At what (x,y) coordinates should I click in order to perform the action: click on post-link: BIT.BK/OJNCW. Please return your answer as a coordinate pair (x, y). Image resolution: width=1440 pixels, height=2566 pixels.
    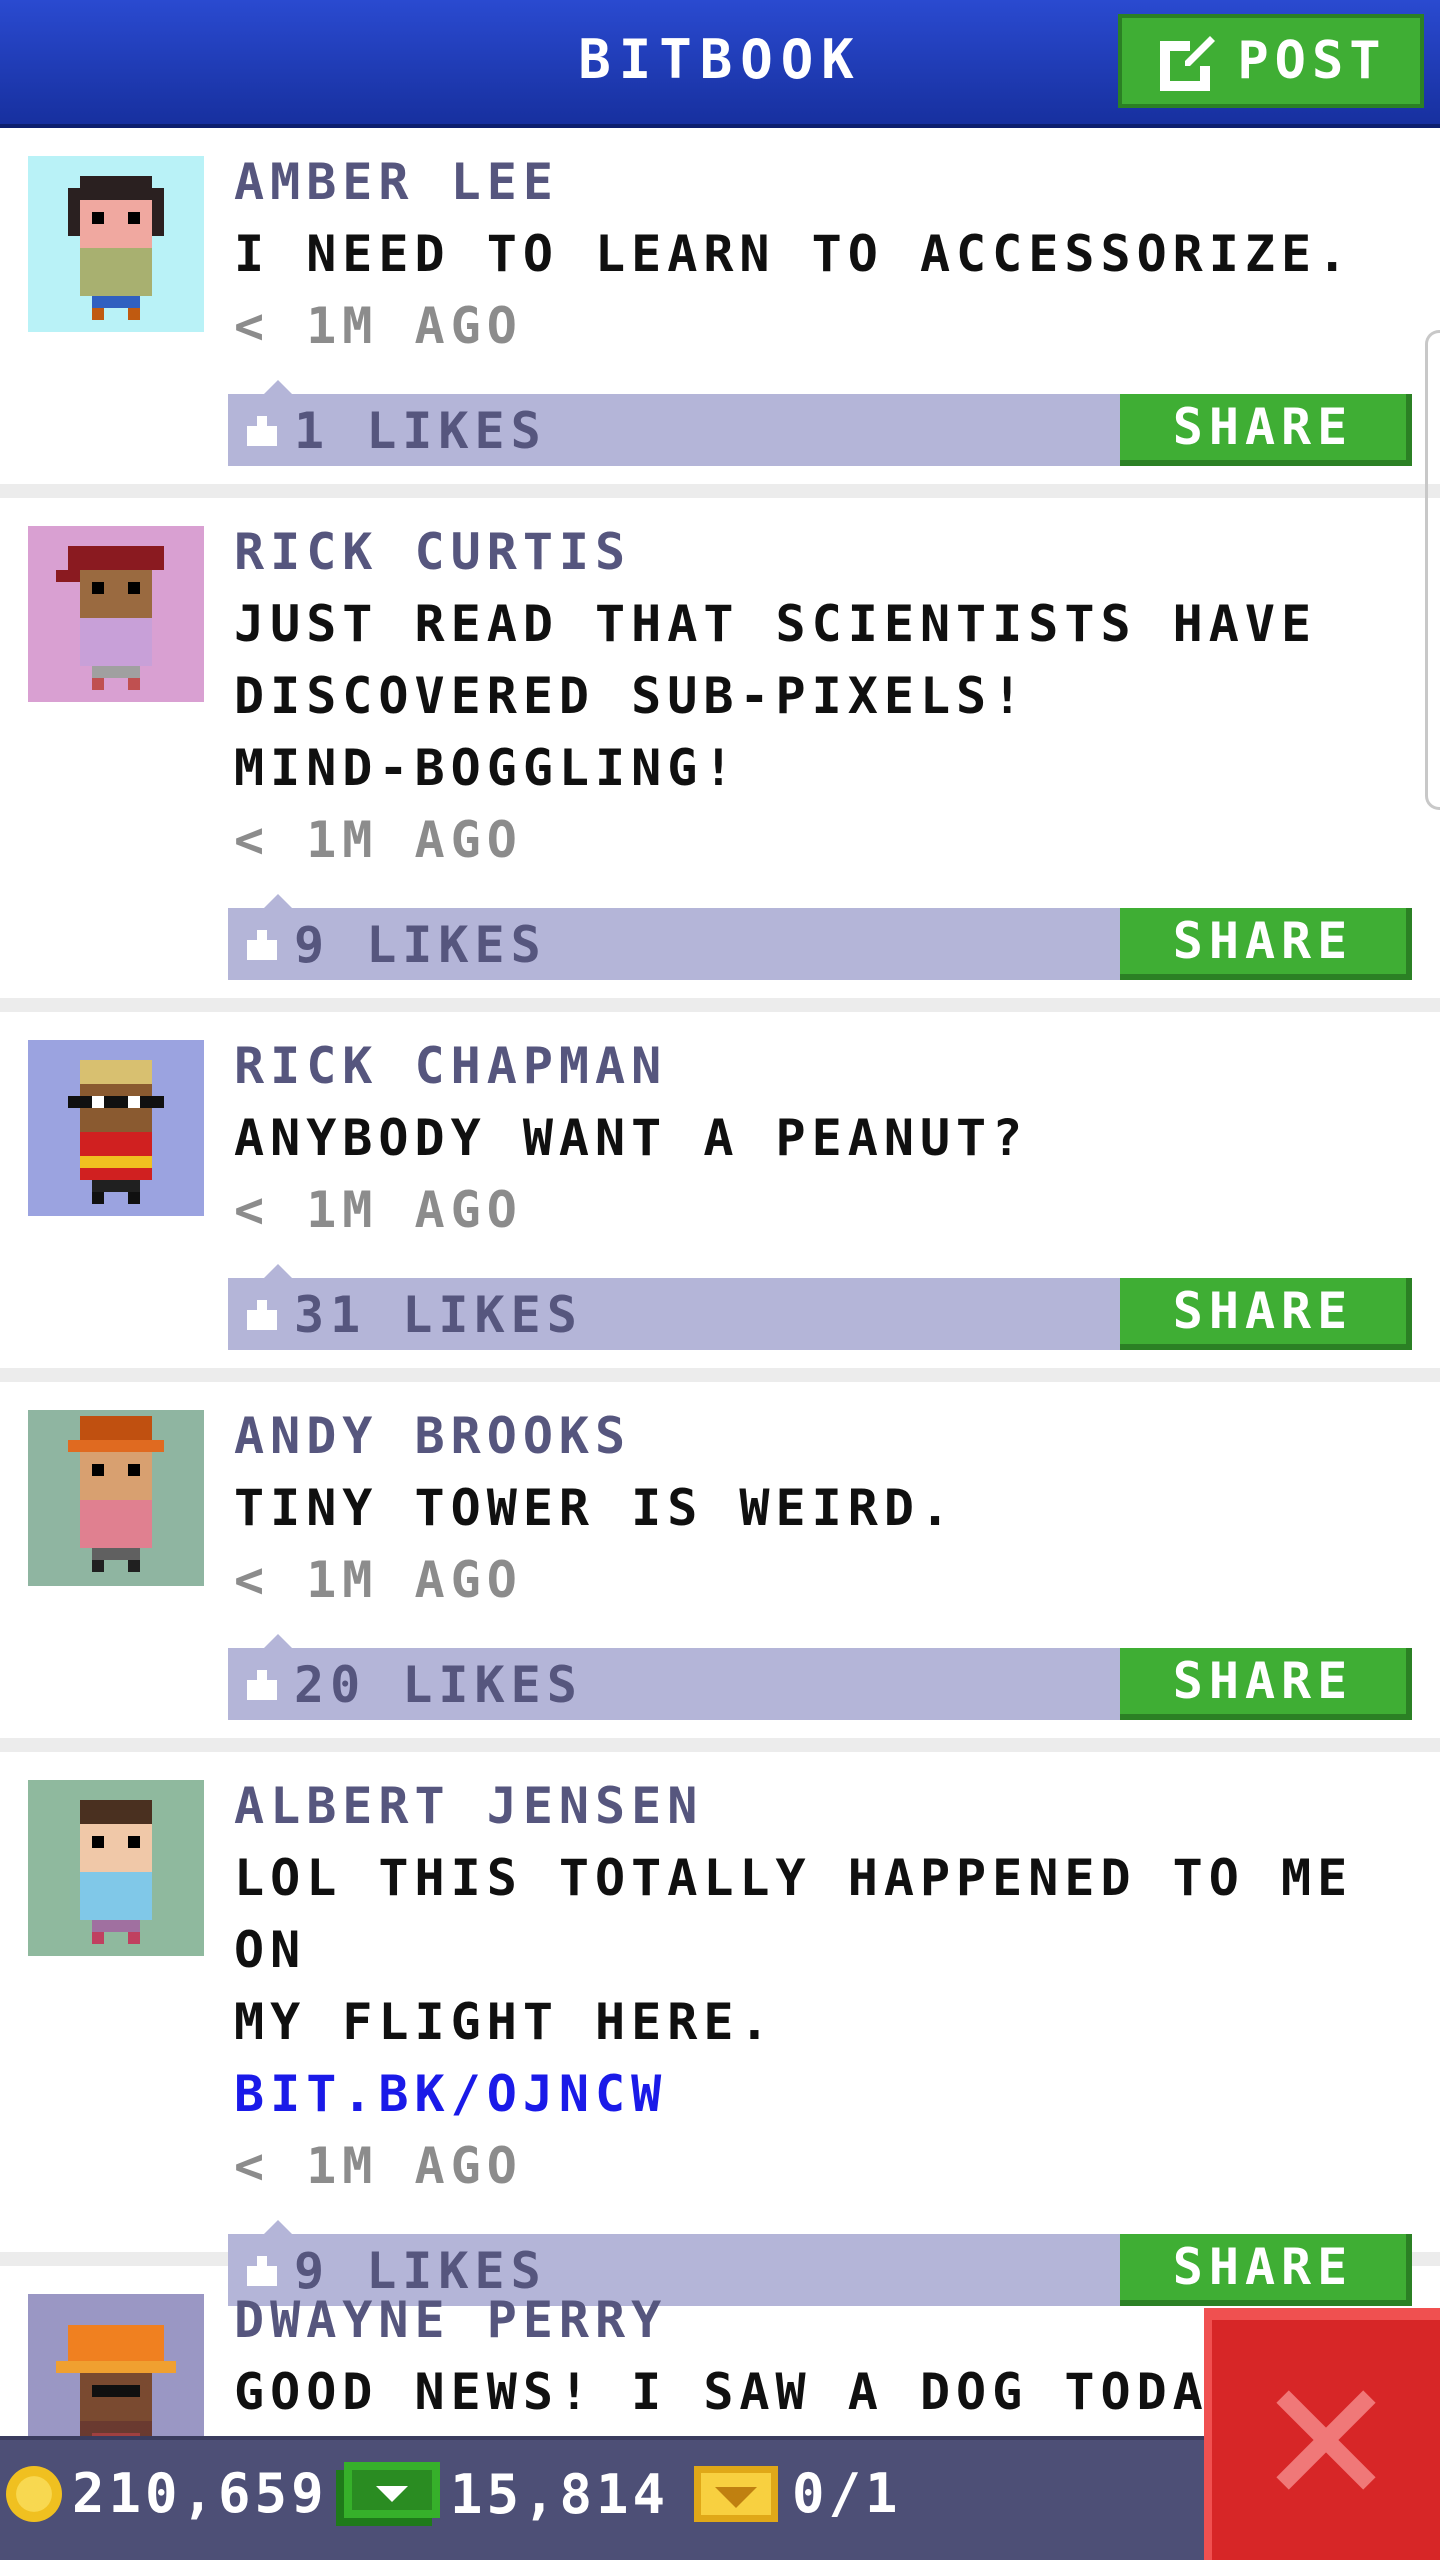
    Looking at the image, I should click on (829, 2094).